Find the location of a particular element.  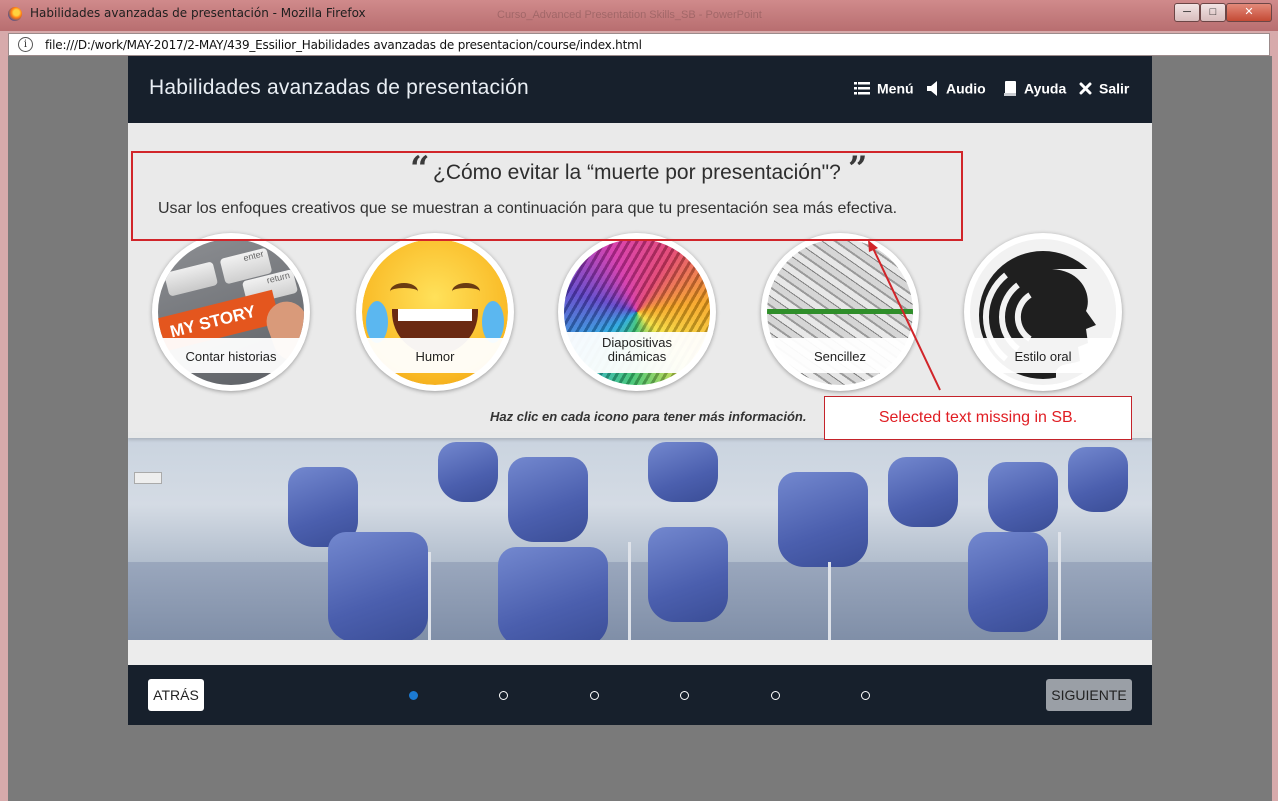

topic-label: Estilo oral is located at coordinates (1043, 356).